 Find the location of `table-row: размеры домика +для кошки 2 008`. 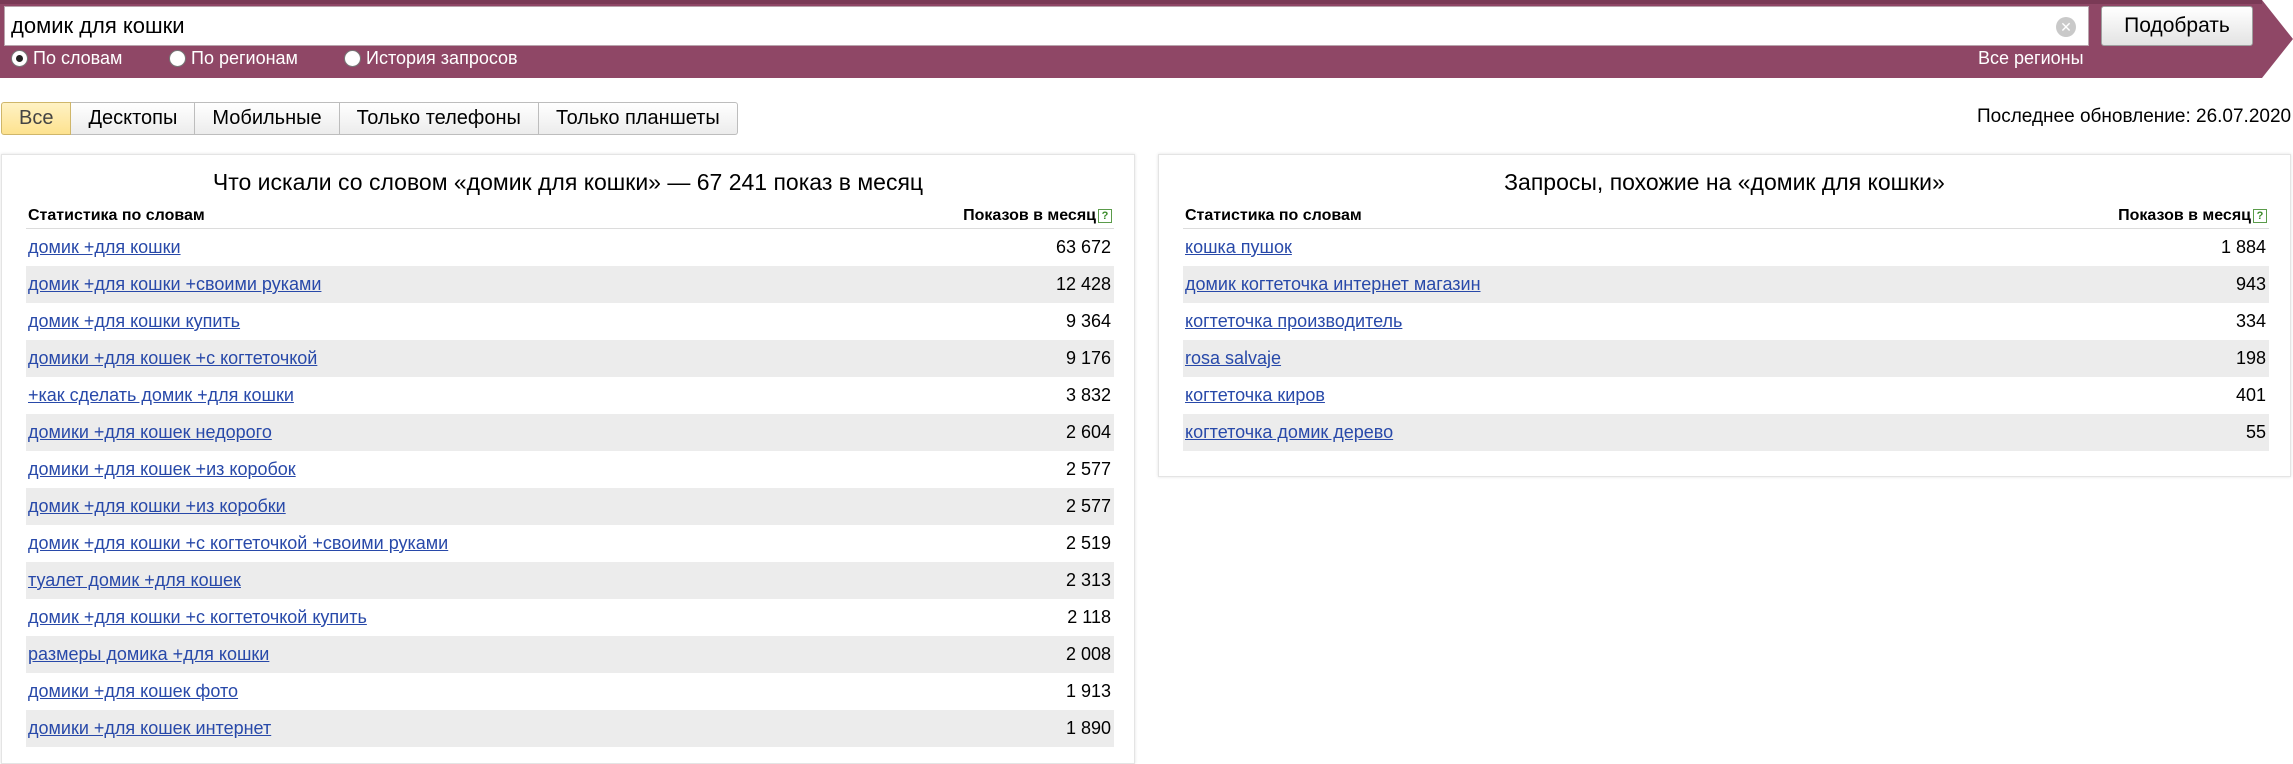

table-row: размеры домика +для кошки 2 008 is located at coordinates (570, 654).